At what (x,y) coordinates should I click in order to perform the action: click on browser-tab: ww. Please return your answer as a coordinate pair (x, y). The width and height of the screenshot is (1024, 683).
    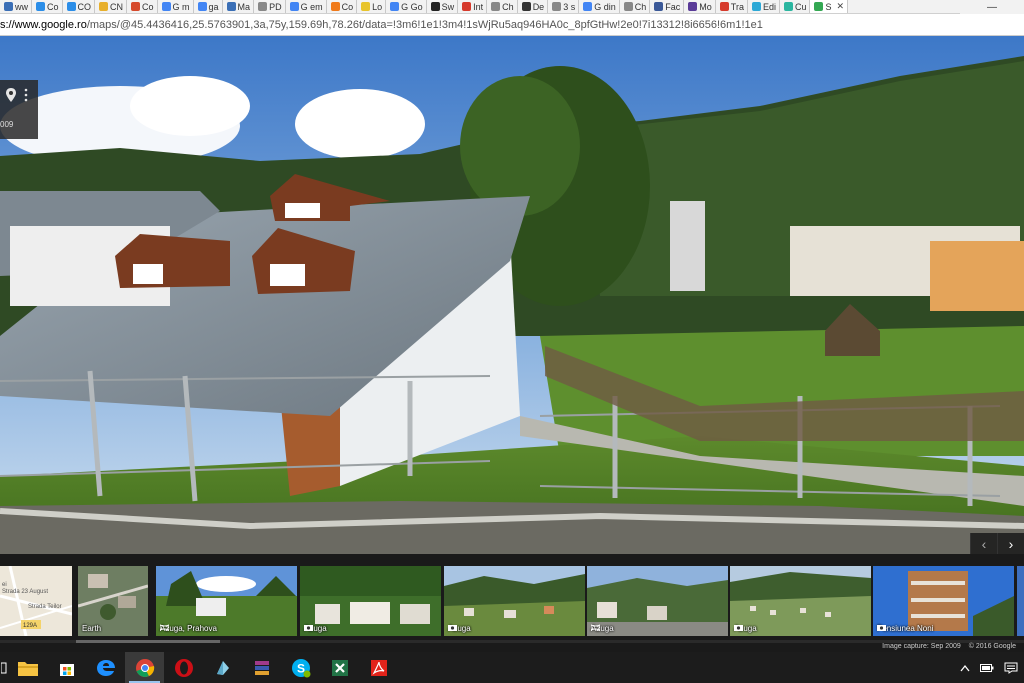
    Looking at the image, I should click on (16, 6).